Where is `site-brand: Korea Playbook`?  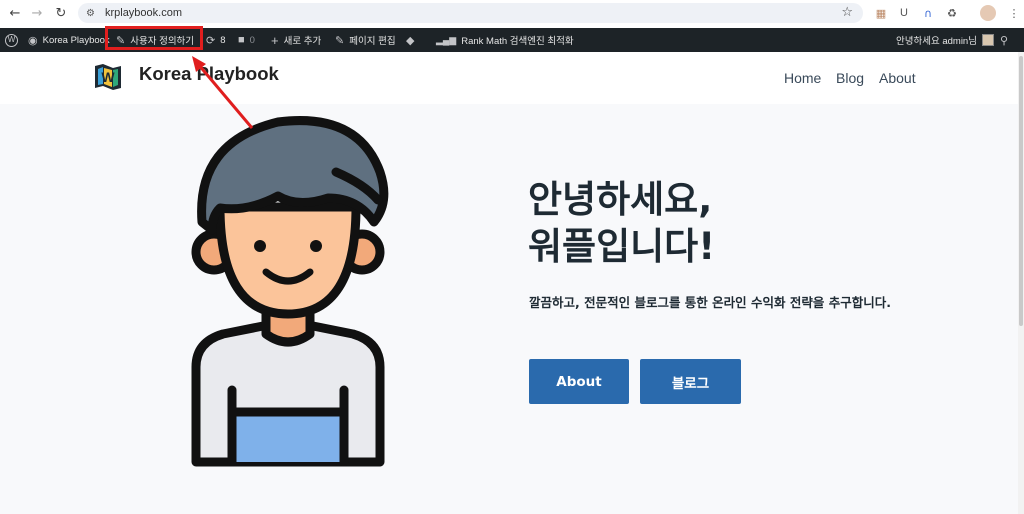
site-brand: Korea Playbook is located at coordinates (209, 74).